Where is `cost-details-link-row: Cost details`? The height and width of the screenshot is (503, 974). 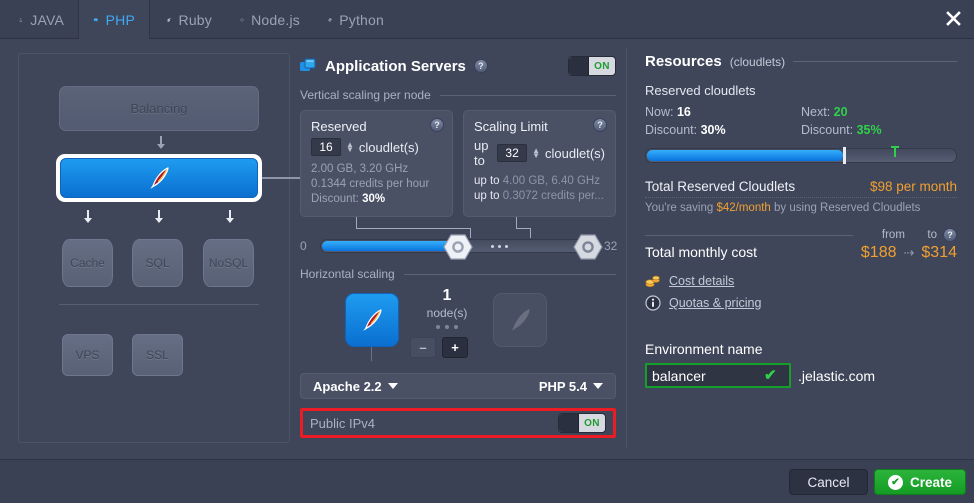
cost-details-link-row: Cost details is located at coordinates (801, 281).